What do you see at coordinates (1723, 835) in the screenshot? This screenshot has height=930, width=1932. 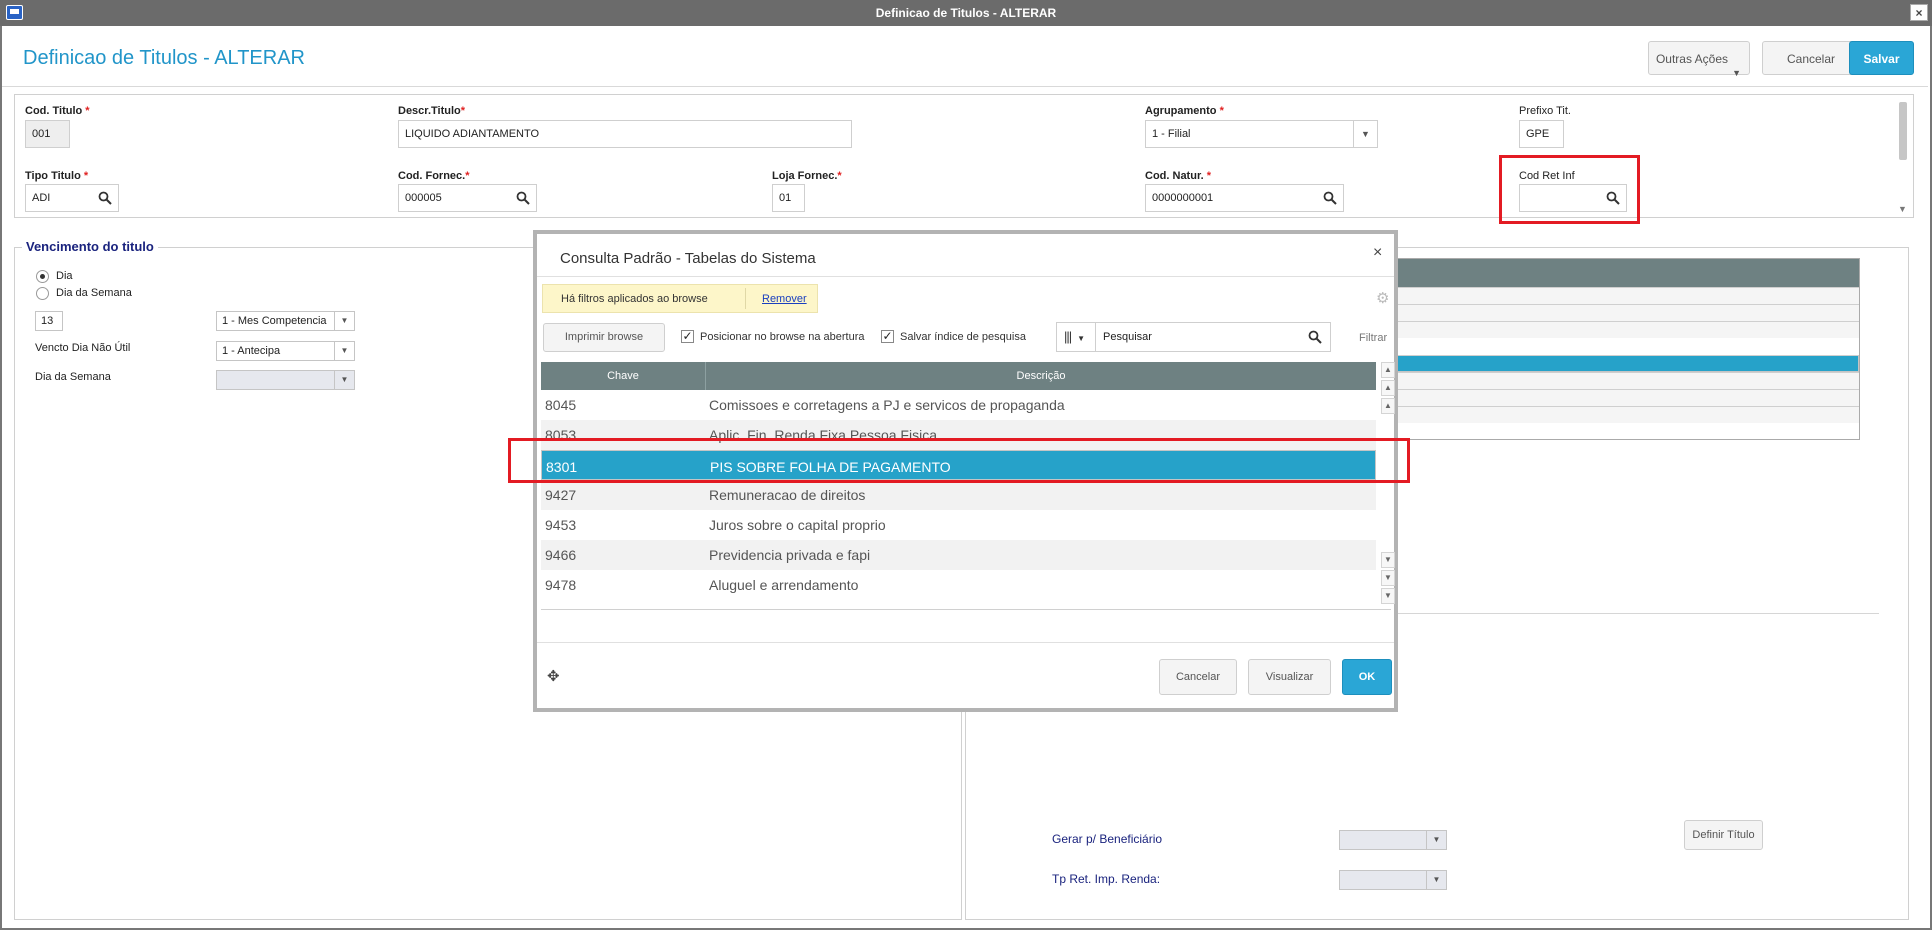 I see `definir-titulo-button: Definir Título` at bounding box center [1723, 835].